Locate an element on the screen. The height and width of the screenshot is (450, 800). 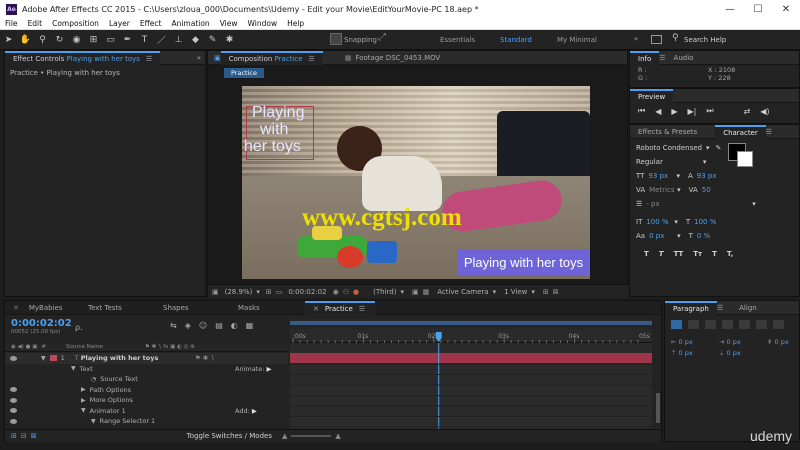
type-tool-icon: T is located at coordinates (144, 39).